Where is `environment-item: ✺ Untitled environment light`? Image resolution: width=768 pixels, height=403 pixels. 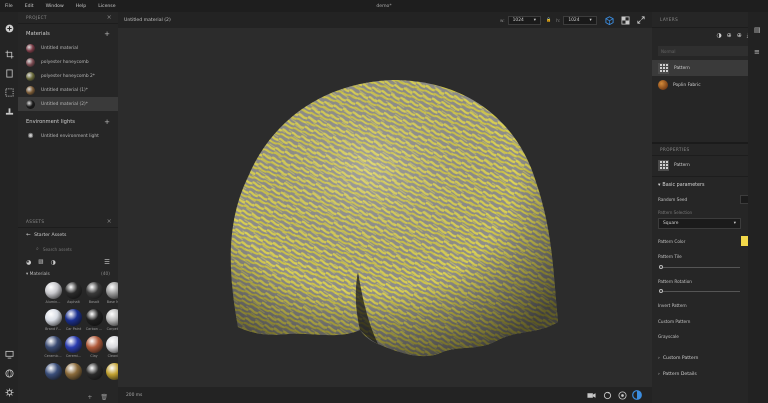 environment-item: ✺ Untitled environment light is located at coordinates (68, 136).